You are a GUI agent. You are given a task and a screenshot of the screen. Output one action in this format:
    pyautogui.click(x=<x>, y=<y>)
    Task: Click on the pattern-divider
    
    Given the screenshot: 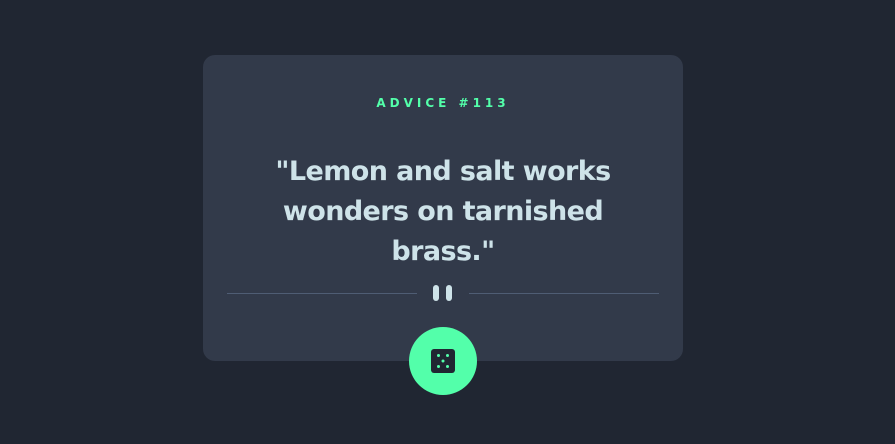 What is the action you would take?
    pyautogui.click(x=443, y=293)
    